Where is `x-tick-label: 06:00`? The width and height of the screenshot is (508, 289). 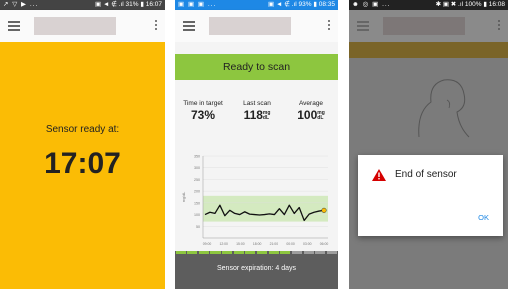
x-tick-label: 06:00 is located at coordinates (324, 244).